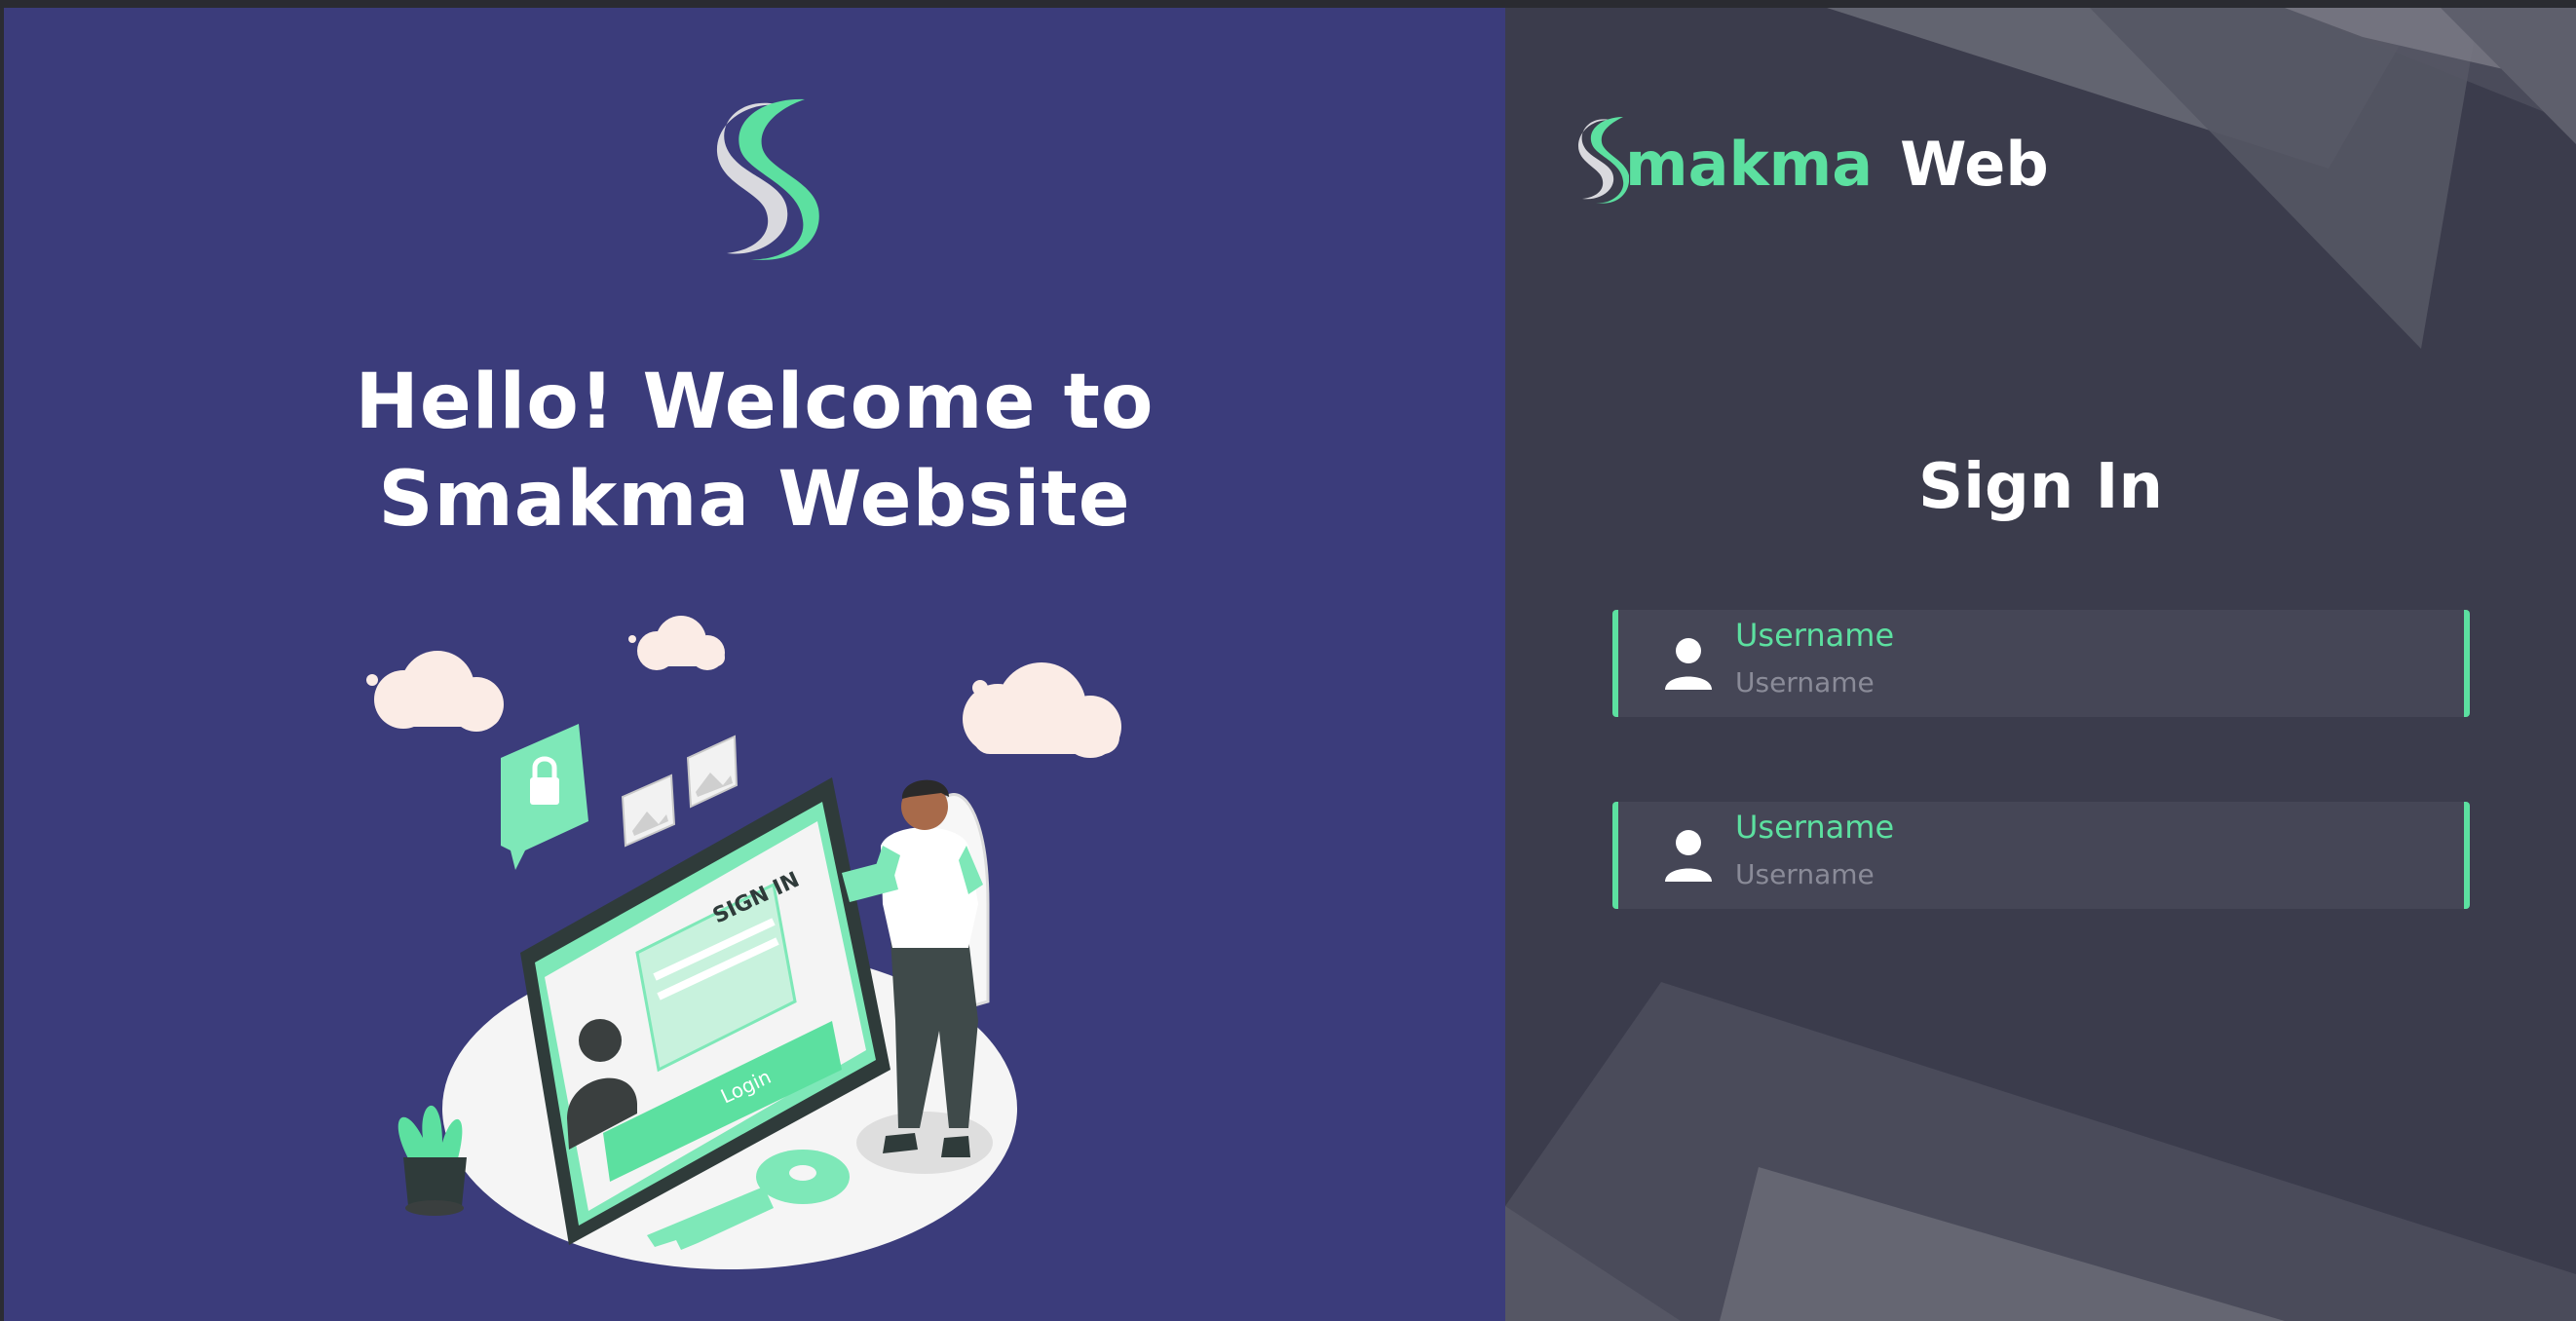 This screenshot has height=1321, width=2576. Describe the element at coordinates (1288, 4) in the screenshot. I see `window-top-bar` at that location.